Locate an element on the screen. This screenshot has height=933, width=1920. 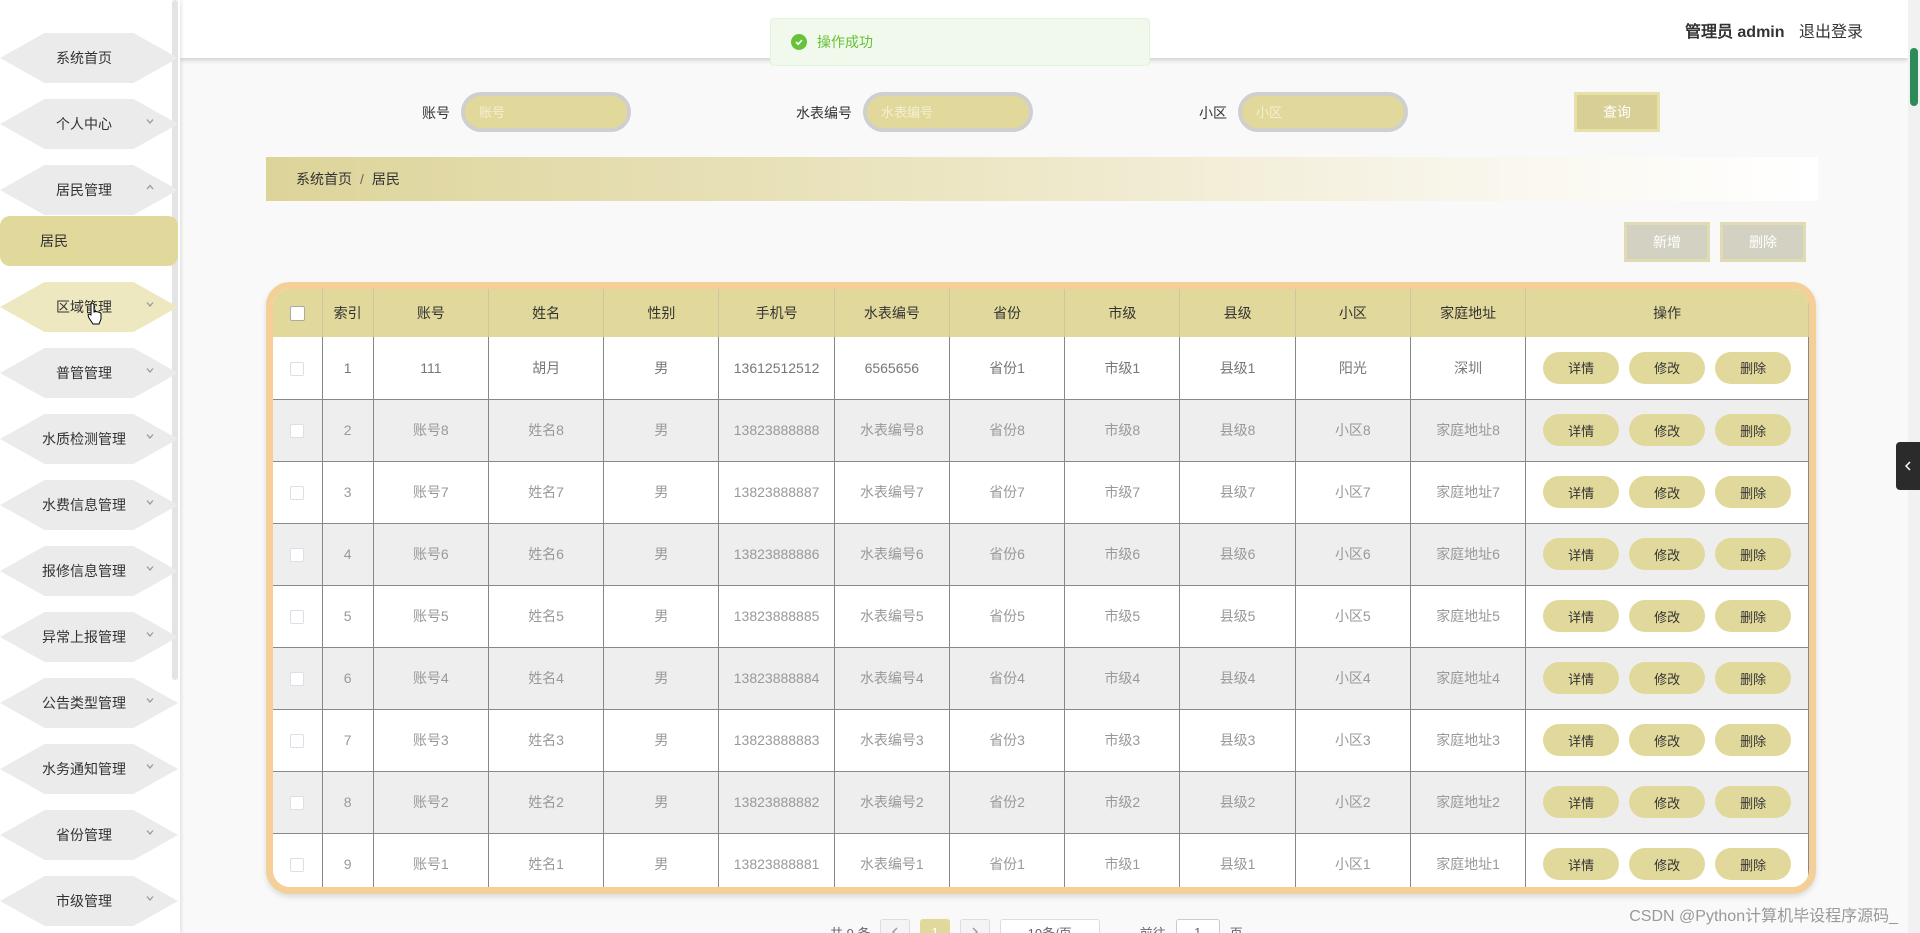
sidebar-item-label: 市级管理 is located at coordinates (84, 901).